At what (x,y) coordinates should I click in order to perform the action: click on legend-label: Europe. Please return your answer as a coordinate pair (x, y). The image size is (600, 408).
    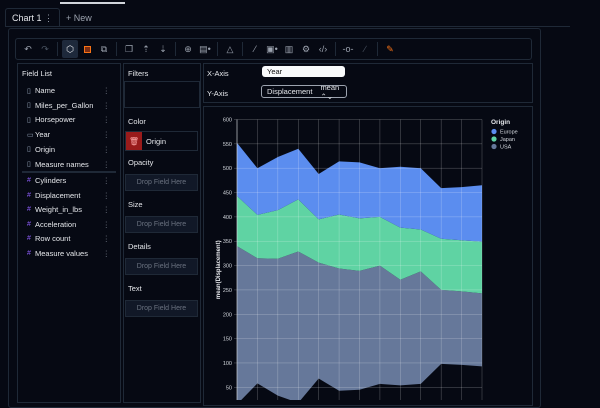
    Looking at the image, I should click on (509, 133).